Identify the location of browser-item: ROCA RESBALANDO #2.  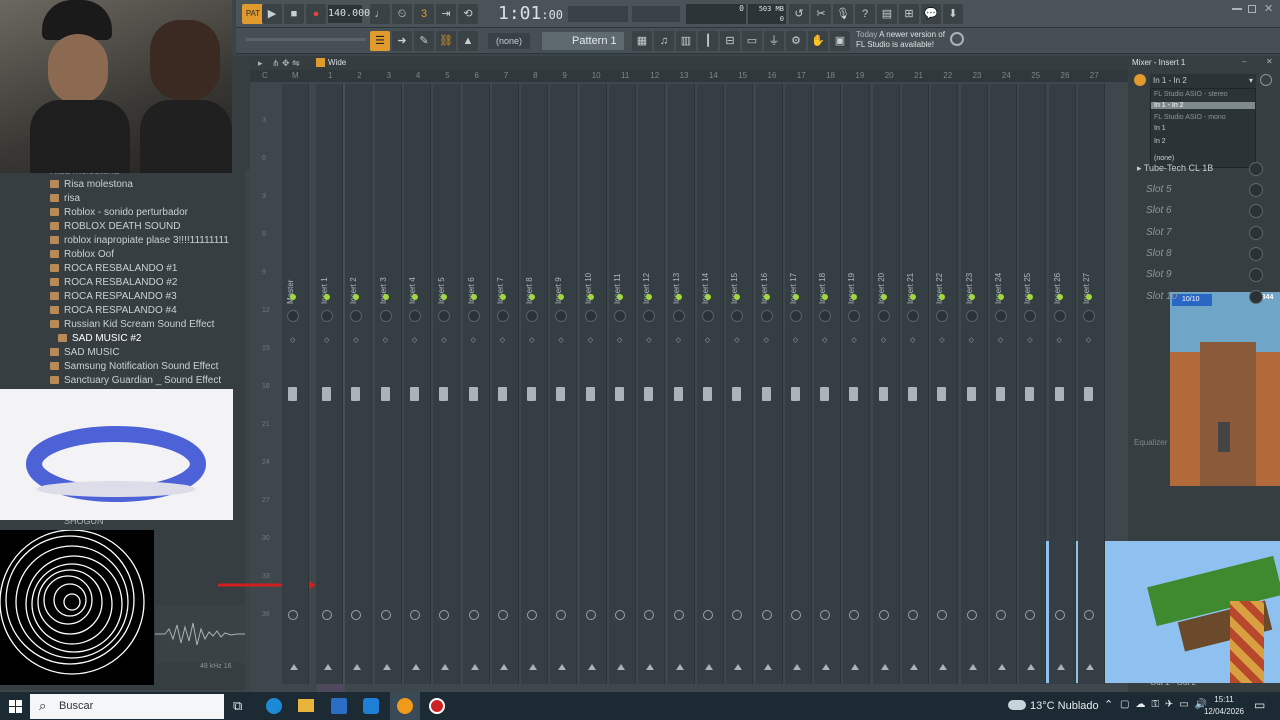
(113, 284).